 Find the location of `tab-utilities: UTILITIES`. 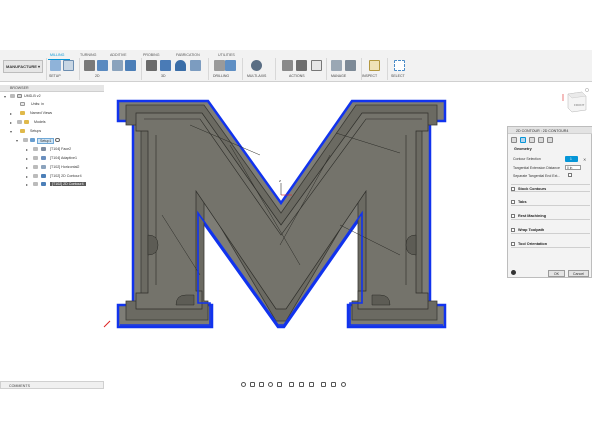

tab-utilities: UTILITIES is located at coordinates (226, 55).